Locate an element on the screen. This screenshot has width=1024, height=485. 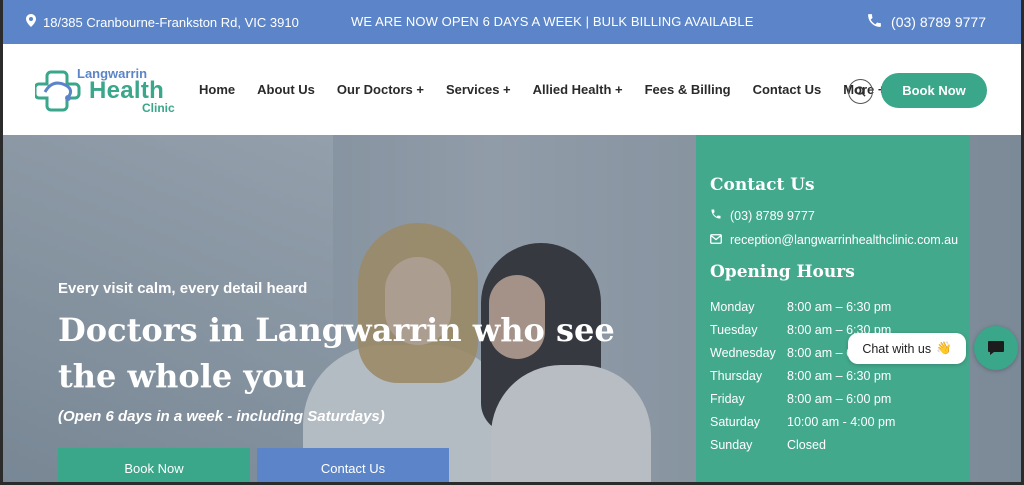
hours-row: Thursday 8:00 am – 6:30 pm is located at coordinates (802, 375).